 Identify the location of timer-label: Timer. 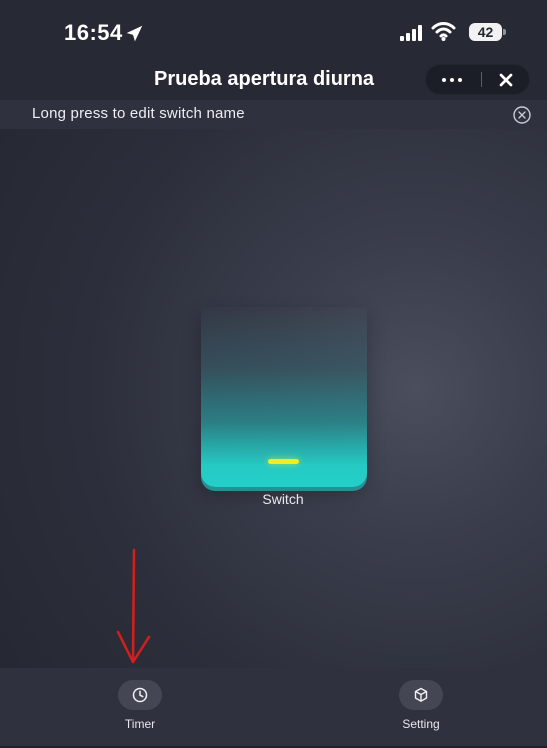
(140, 724).